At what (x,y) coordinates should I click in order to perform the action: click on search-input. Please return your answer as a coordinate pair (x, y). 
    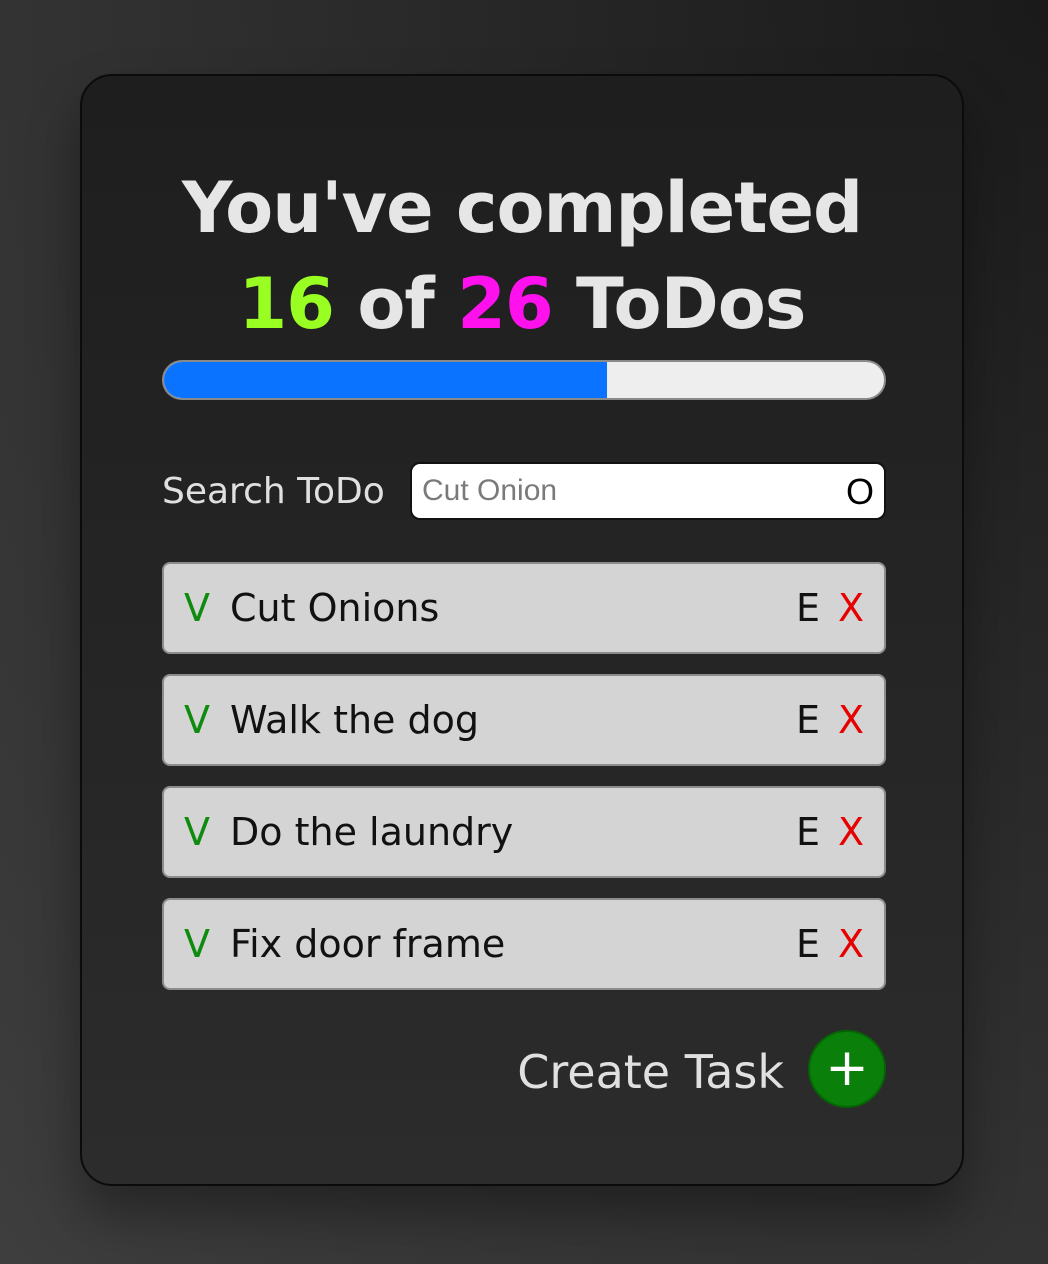
    Looking at the image, I should click on (622, 491).